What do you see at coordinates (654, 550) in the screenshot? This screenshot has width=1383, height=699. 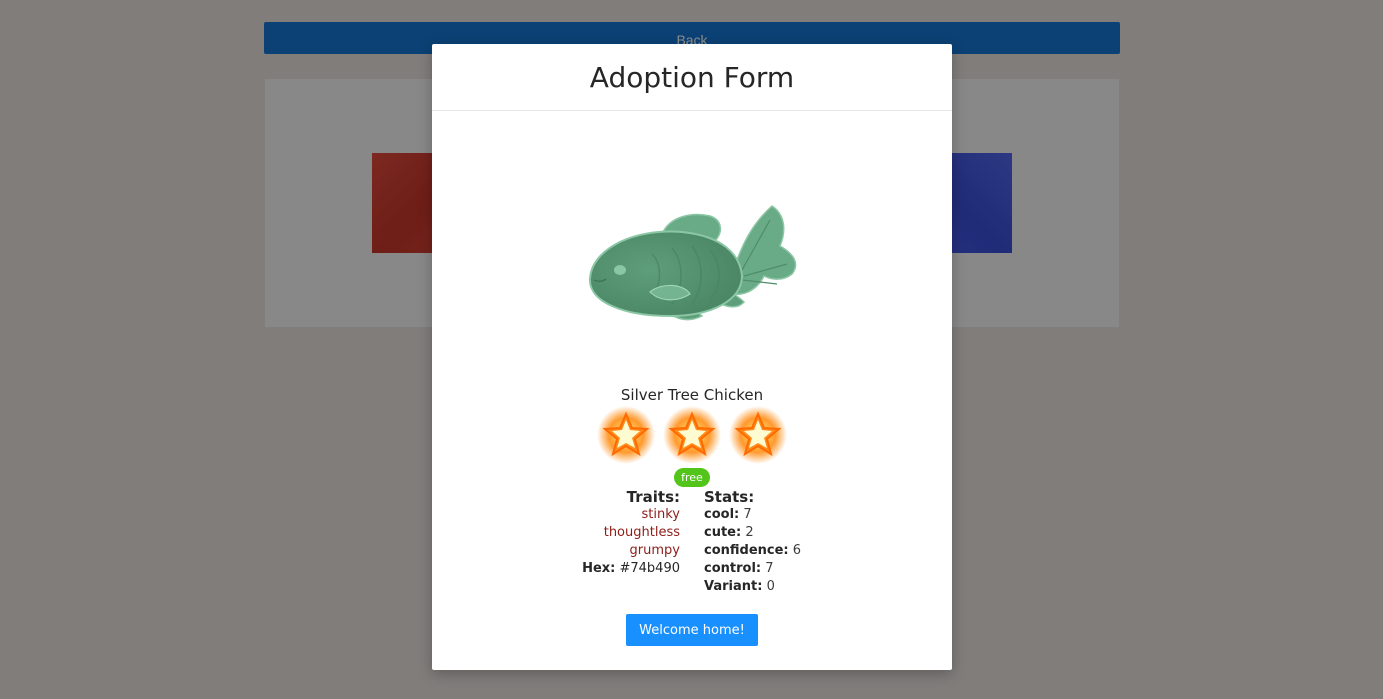 I see `trait-item: grumpy` at bounding box center [654, 550].